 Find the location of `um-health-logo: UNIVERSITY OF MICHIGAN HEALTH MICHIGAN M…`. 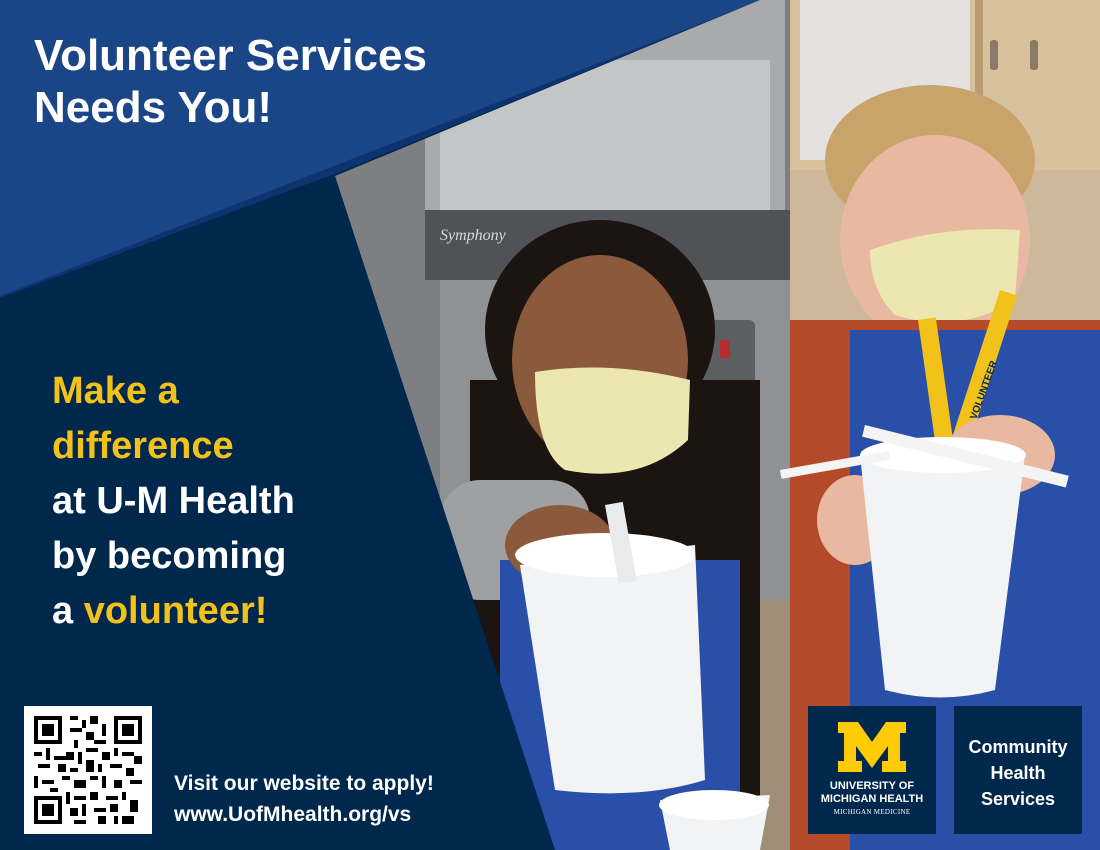

um-health-logo: UNIVERSITY OF MICHIGAN HEALTH MICHIGAN M… is located at coordinates (872, 770).